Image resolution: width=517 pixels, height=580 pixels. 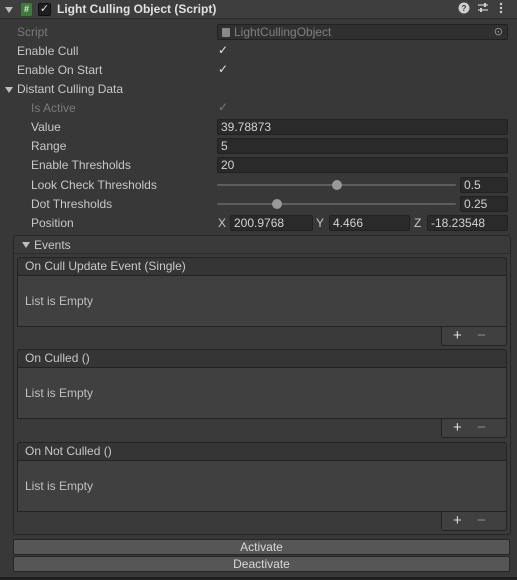 What do you see at coordinates (262, 358) in the screenshot?
I see `event-title: On Culled ()` at bounding box center [262, 358].